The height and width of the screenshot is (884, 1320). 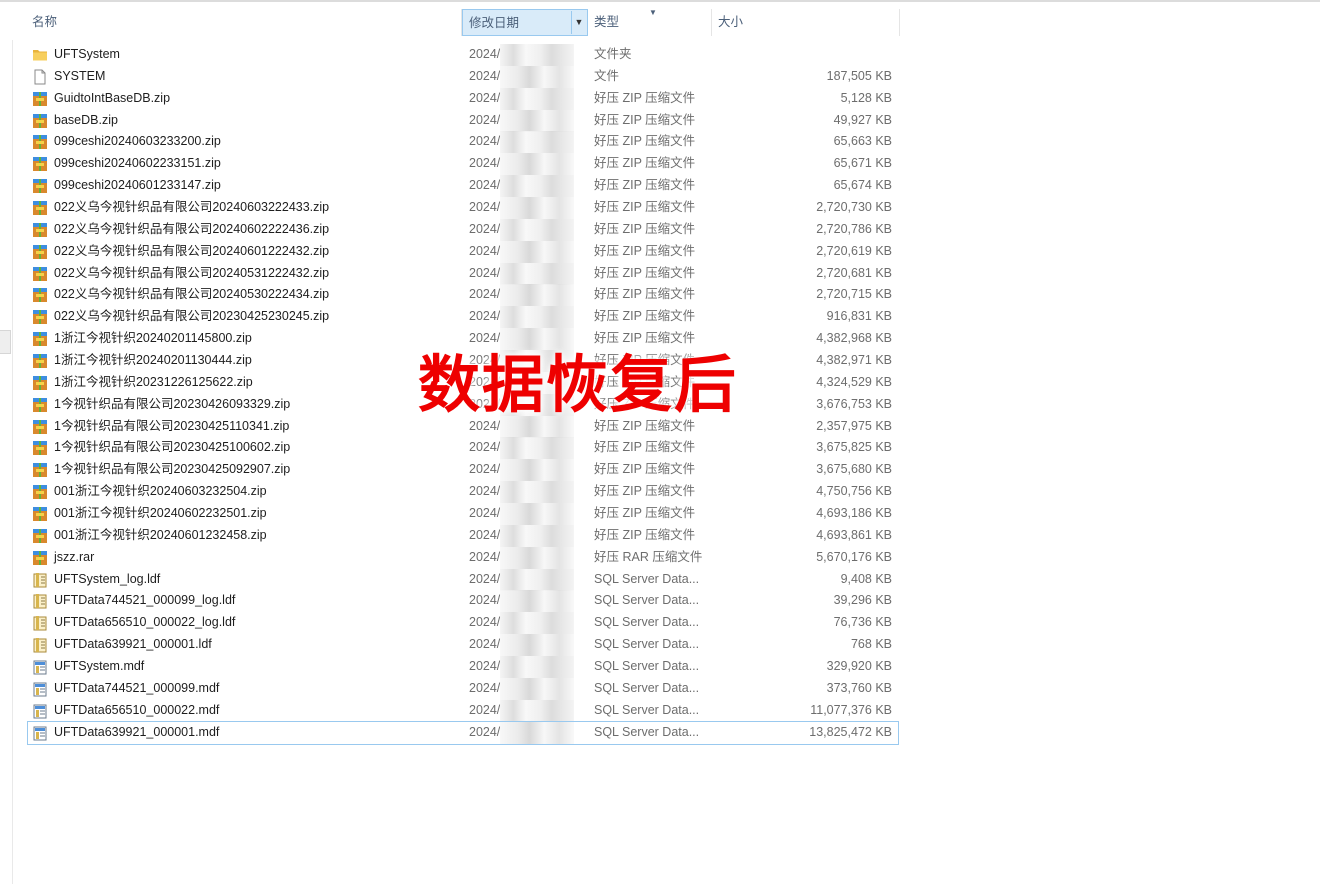 What do you see at coordinates (153, 360) in the screenshot?
I see `file-name: 1浙江今视针织20240201130444.zip` at bounding box center [153, 360].